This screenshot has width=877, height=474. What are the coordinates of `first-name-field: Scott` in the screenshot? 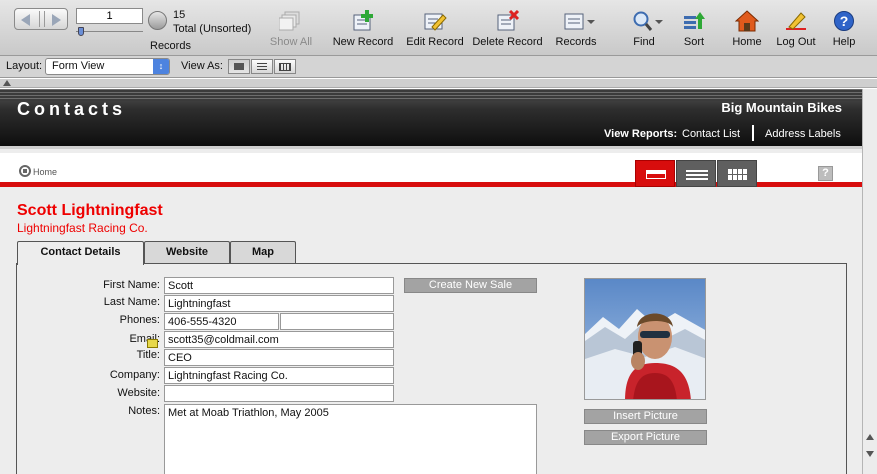 It's located at (279, 285).